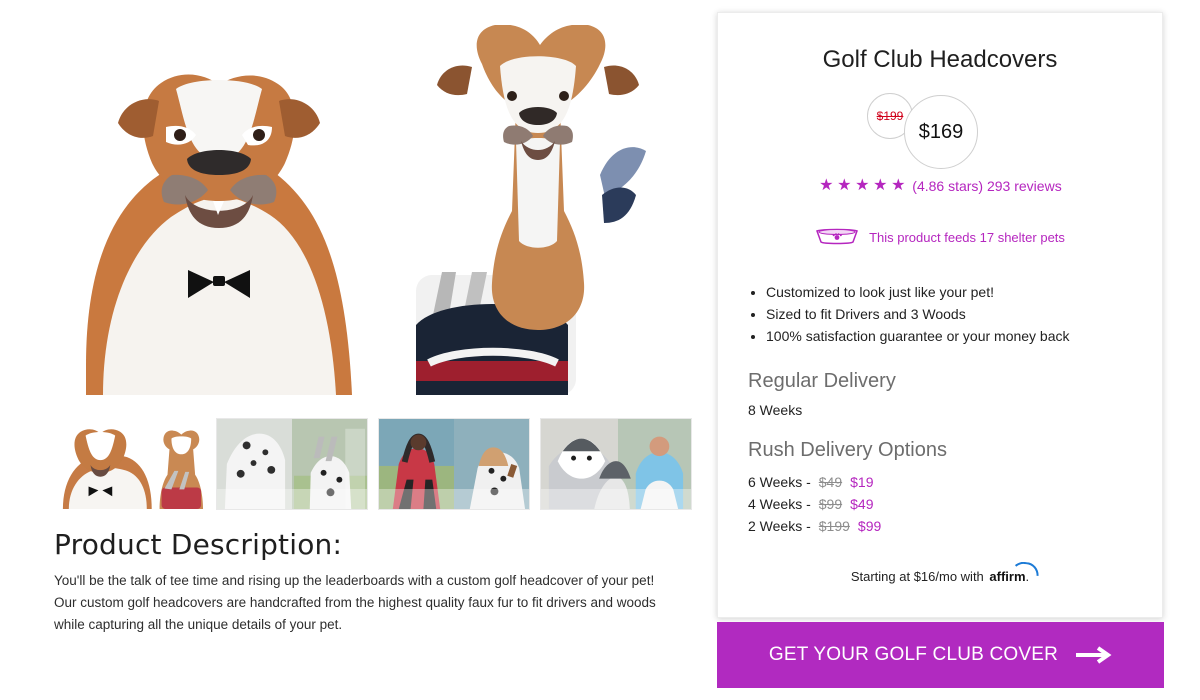  I want to click on rating-stars: ★ ★ ★ ★ ★, so click(862, 185).